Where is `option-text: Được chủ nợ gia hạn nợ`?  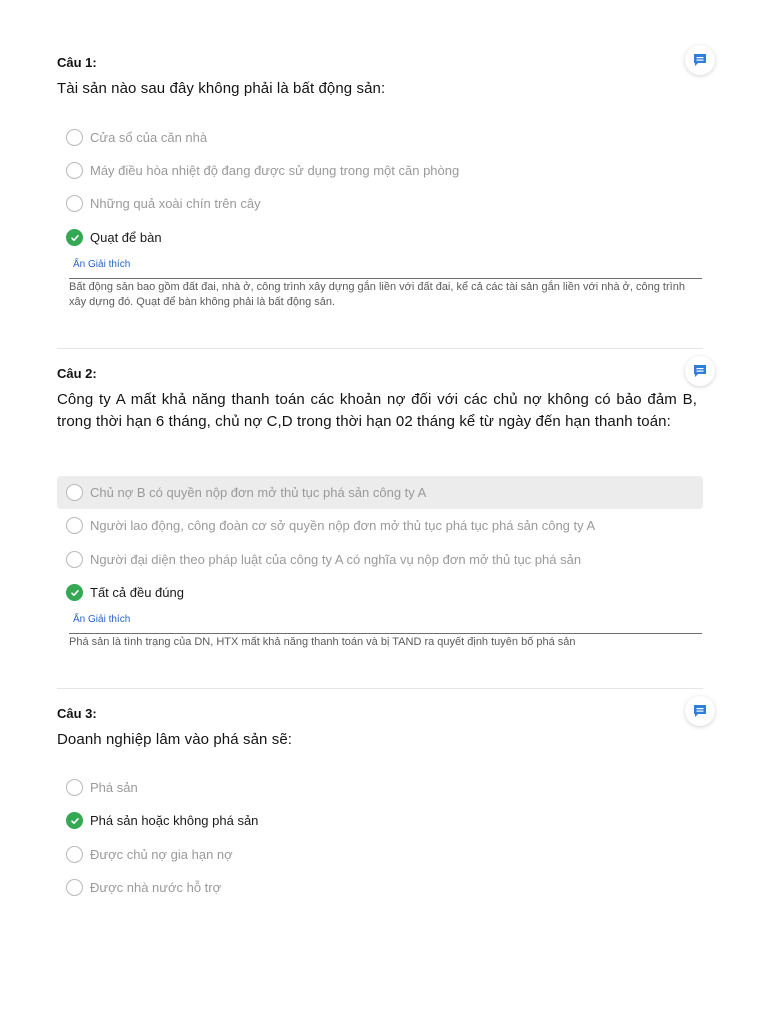 option-text: Được chủ nợ gia hạn nợ is located at coordinates (161, 854).